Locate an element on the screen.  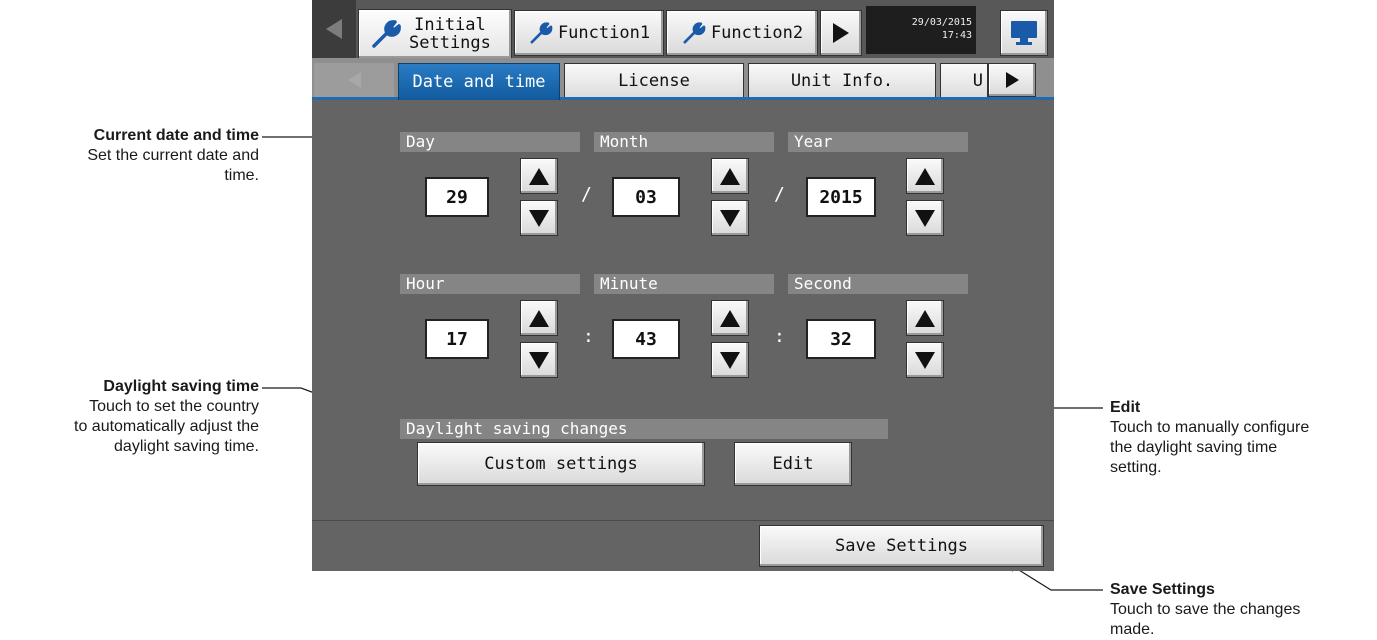
tab-function1: Function1 is located at coordinates (589, 33).